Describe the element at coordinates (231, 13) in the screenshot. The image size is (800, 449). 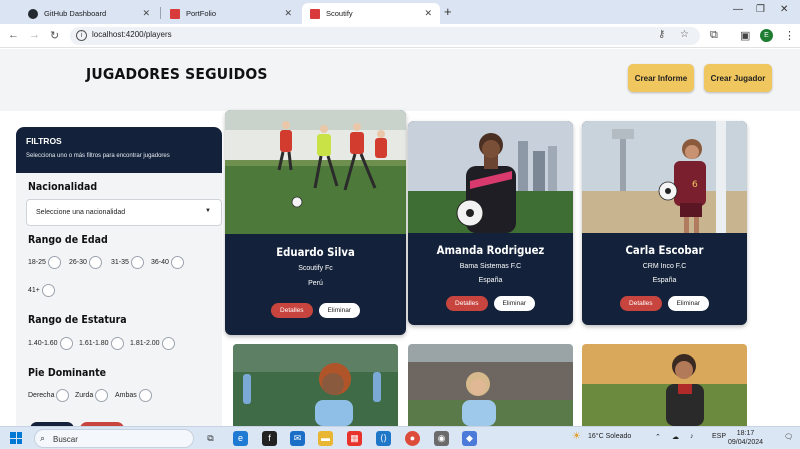
I see `tab-portfolio: PortFolio ✕` at that location.